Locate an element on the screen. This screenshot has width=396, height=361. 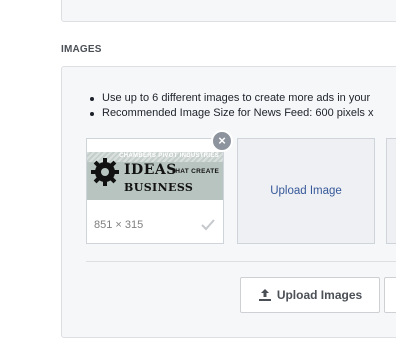
checkmark-icon is located at coordinates (208, 225).